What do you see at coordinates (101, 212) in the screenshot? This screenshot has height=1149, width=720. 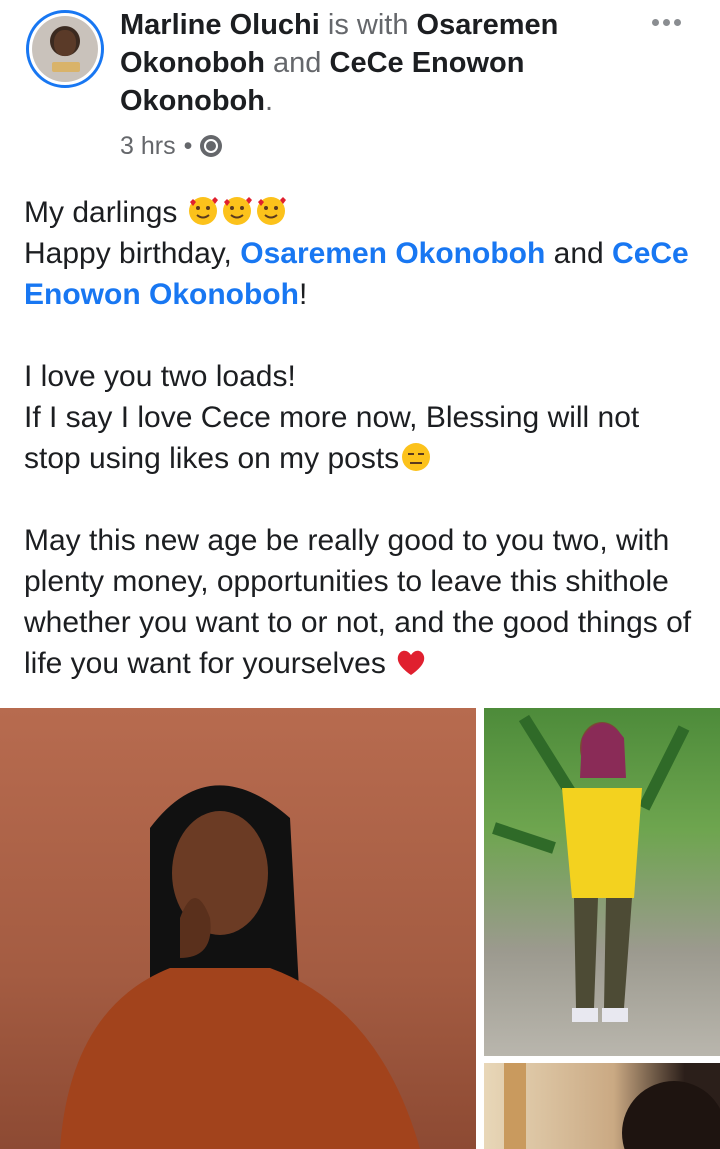 I see `greeting-text: My darlings` at bounding box center [101, 212].